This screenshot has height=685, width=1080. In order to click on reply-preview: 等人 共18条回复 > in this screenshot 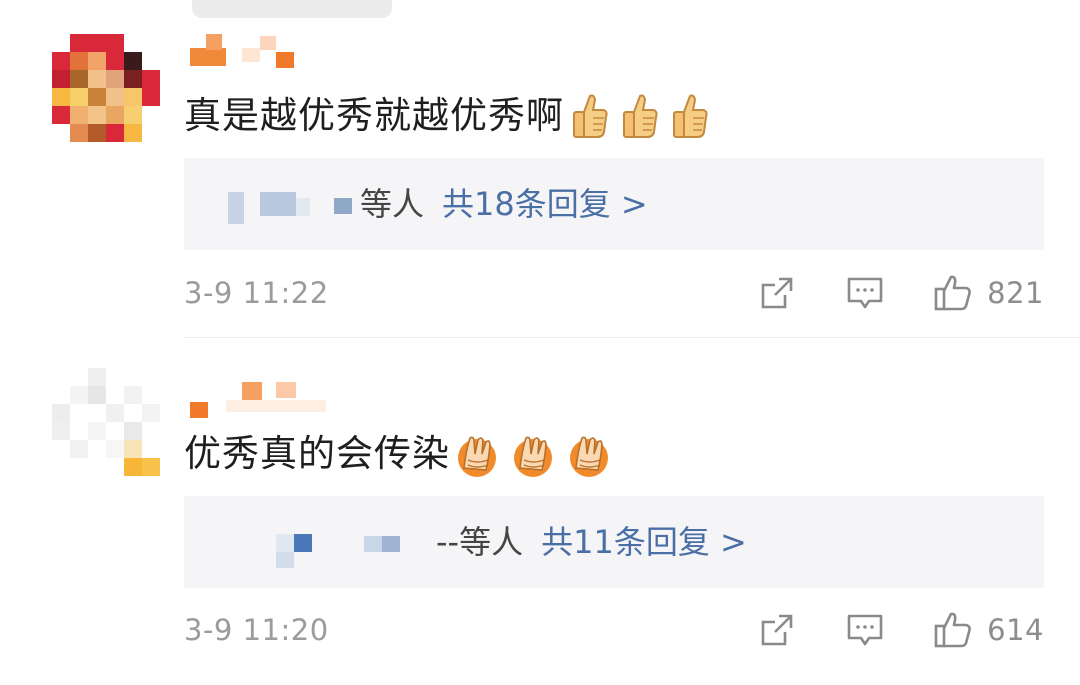, I will do `click(614, 204)`.